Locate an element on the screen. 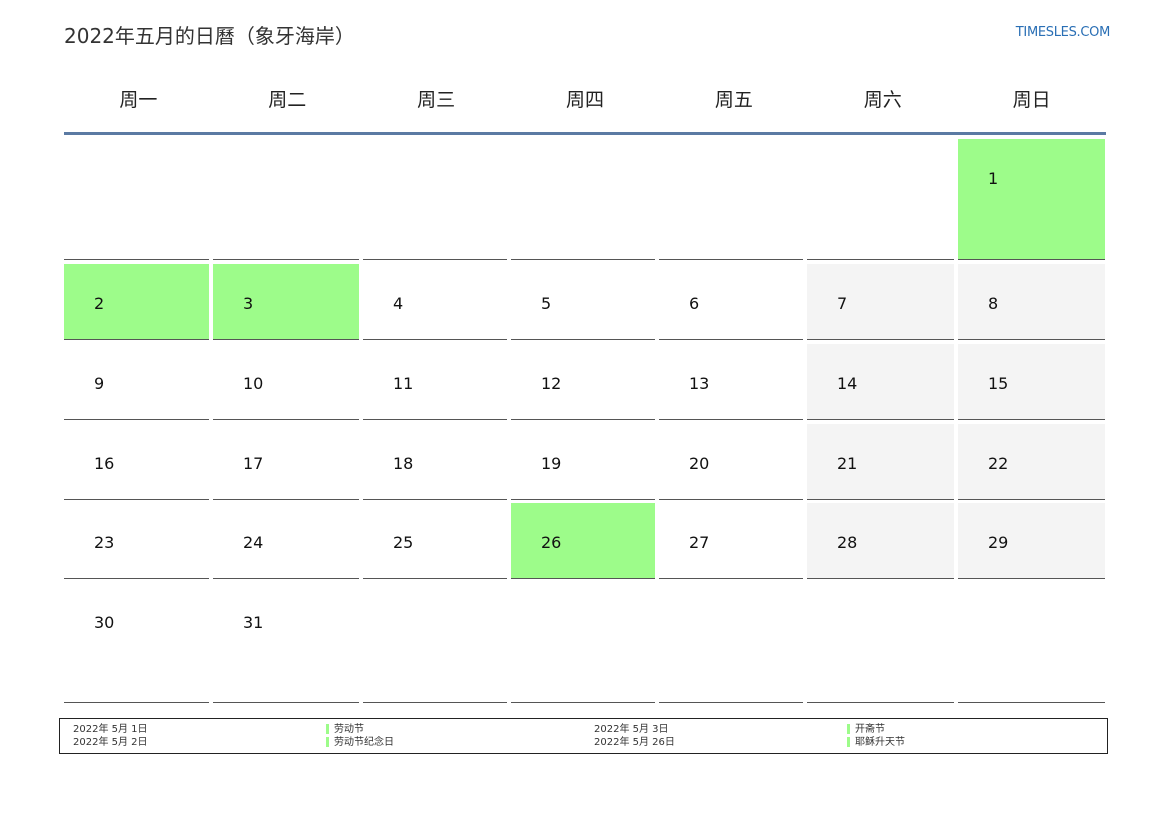 The height and width of the screenshot is (827, 1169). day-cell-17: 17 is located at coordinates (286, 462).